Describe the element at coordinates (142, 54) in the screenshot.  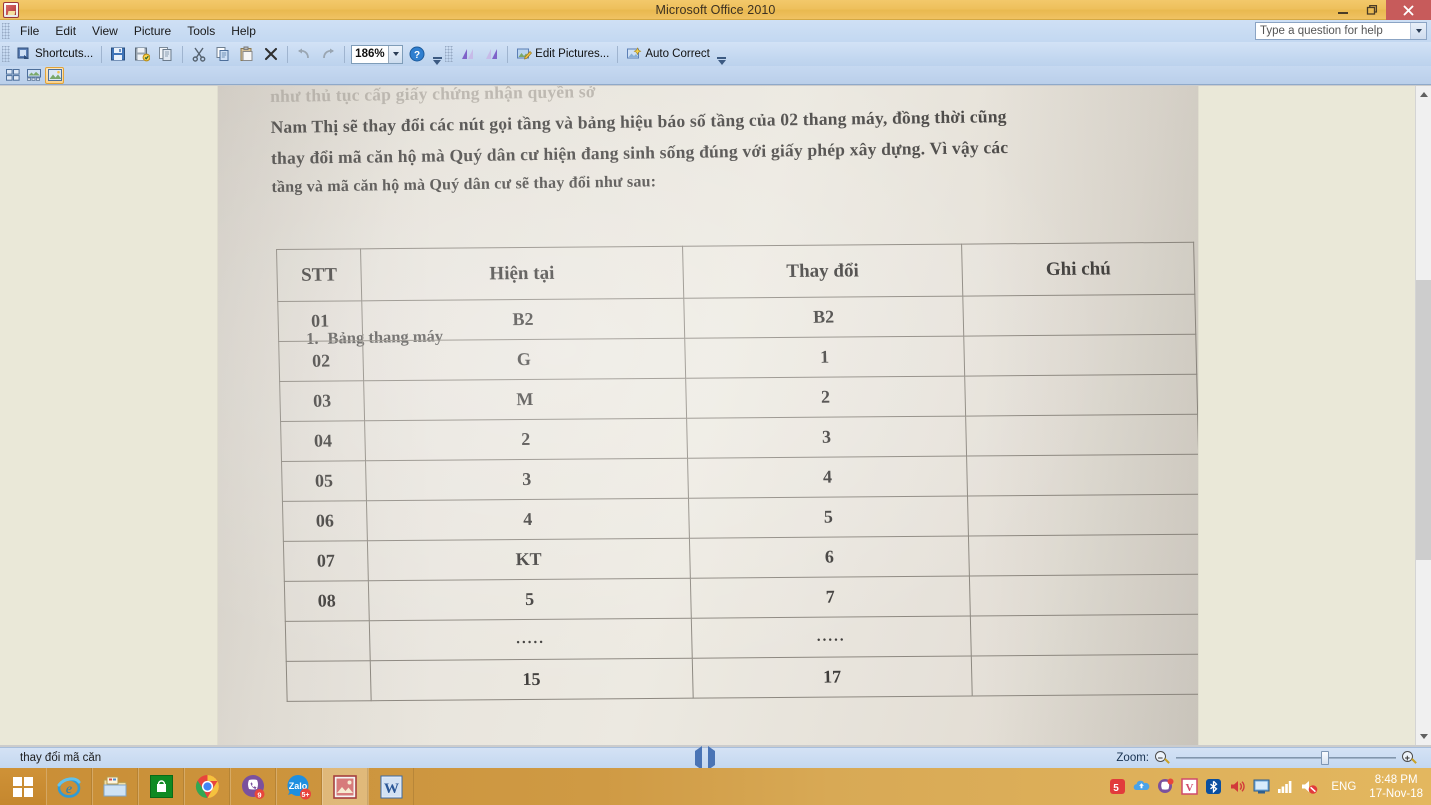
I see `save-as-button` at that location.